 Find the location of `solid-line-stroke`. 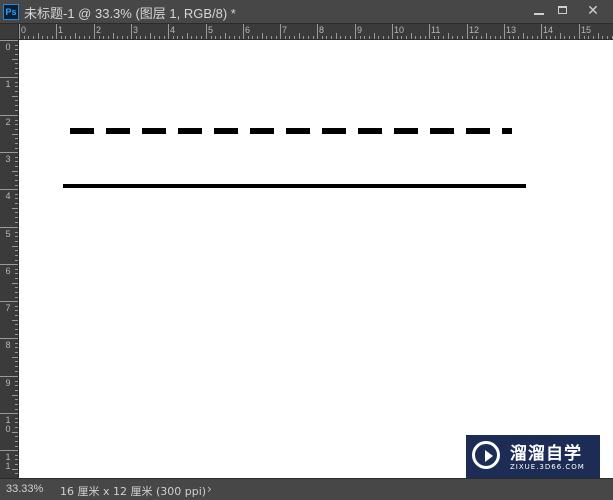

solid-line-stroke is located at coordinates (294, 186).